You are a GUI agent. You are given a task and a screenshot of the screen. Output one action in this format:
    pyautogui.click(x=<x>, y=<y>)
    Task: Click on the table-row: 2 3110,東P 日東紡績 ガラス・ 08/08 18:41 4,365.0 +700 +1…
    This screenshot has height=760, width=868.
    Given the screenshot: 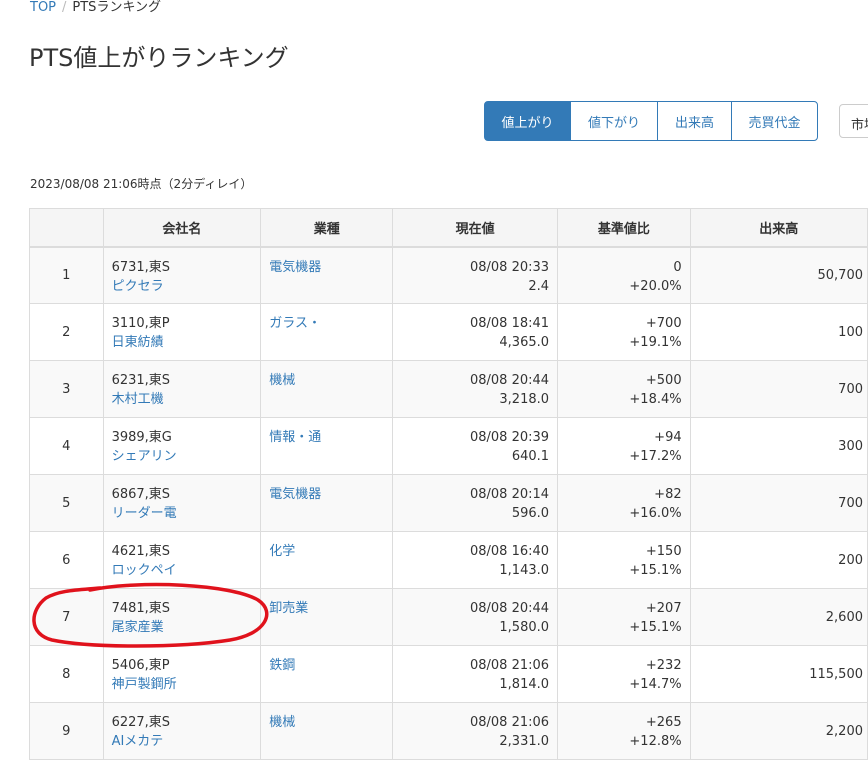 What is the action you would take?
    pyautogui.click(x=448, y=332)
    